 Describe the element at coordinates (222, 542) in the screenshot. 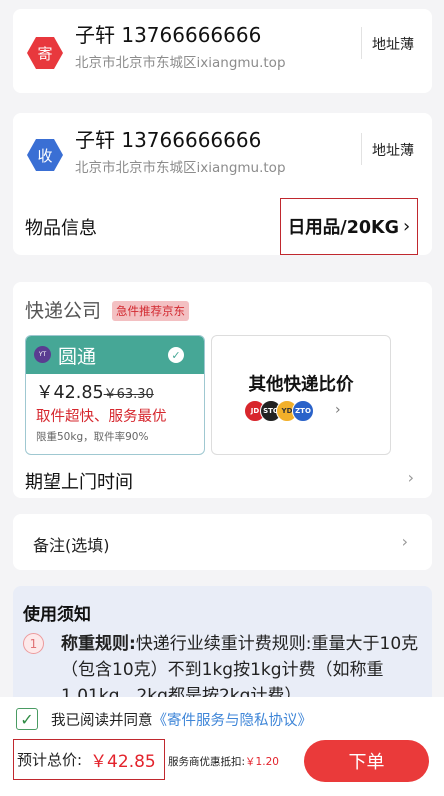

I see `note-row: 备注(选填) ›` at that location.